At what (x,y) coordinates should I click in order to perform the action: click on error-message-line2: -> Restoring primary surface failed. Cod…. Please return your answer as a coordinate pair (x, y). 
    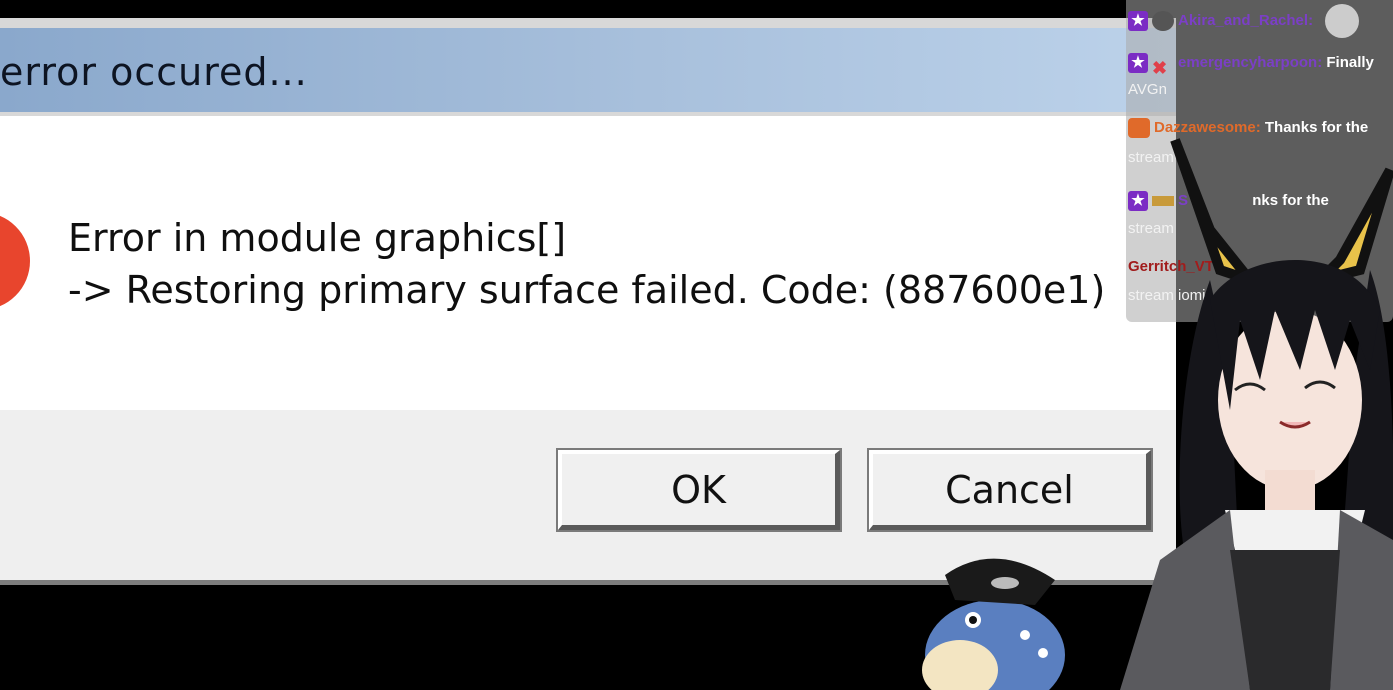
    Looking at the image, I should click on (587, 290).